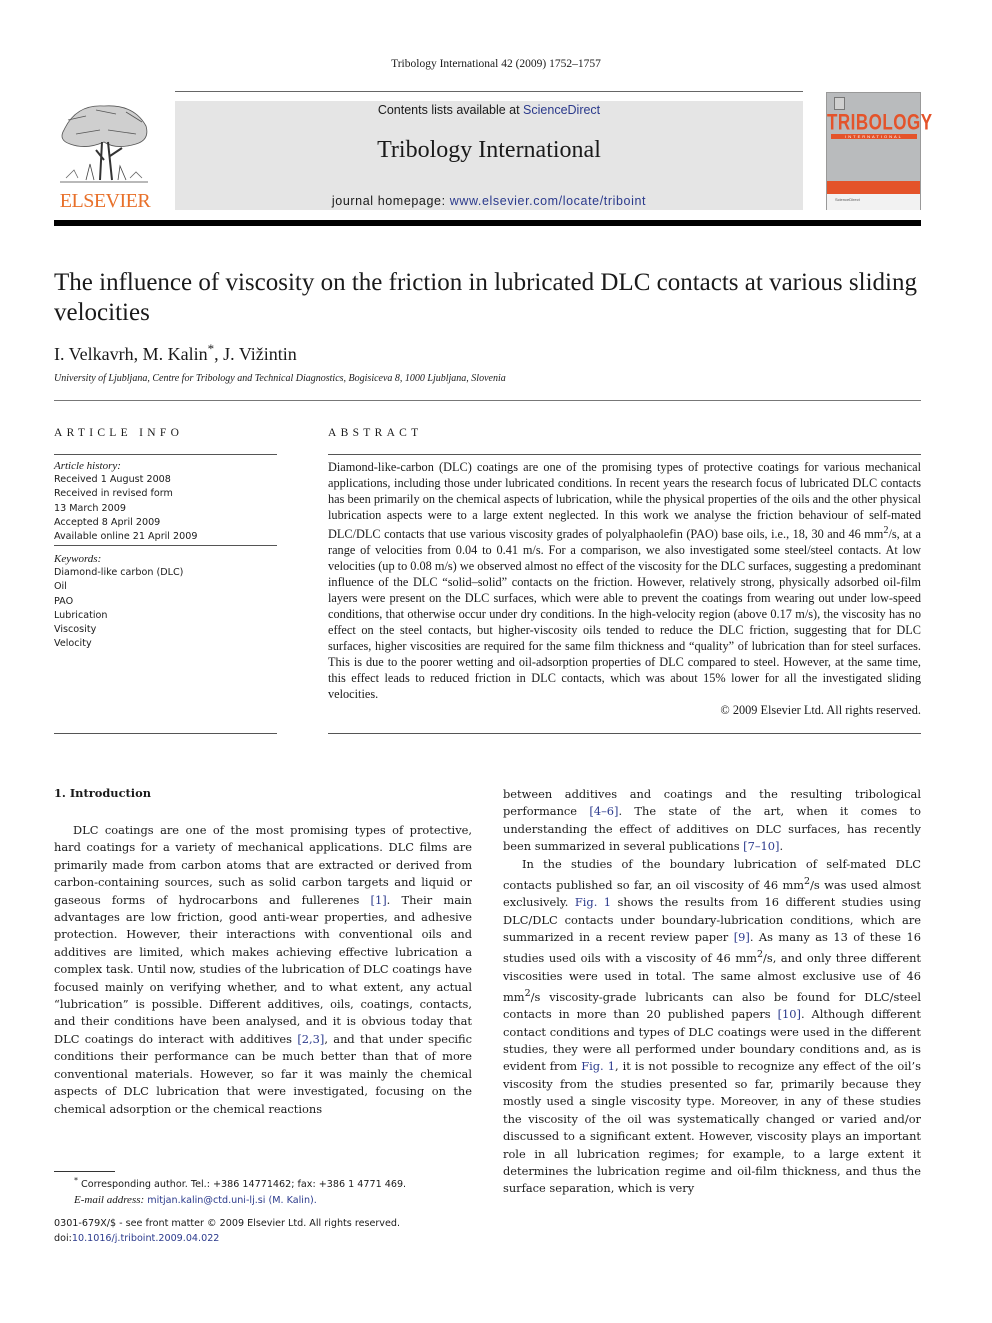 This screenshot has height=1323, width=992. What do you see at coordinates (874, 136) in the screenshot?
I see `cover-subtitle: INTERNATIONAL` at bounding box center [874, 136].